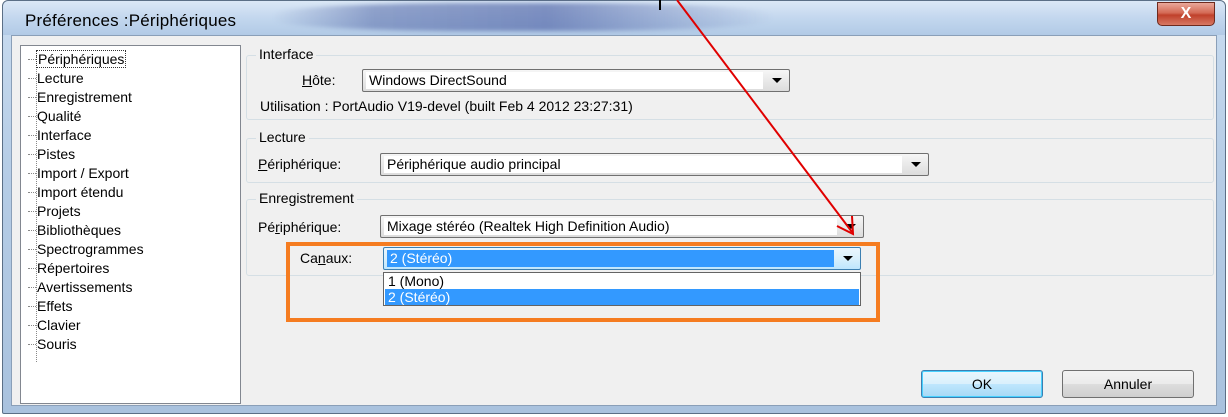 The height and width of the screenshot is (417, 1228). I want to click on tree-item-import-export: Import / Export, so click(78, 173).